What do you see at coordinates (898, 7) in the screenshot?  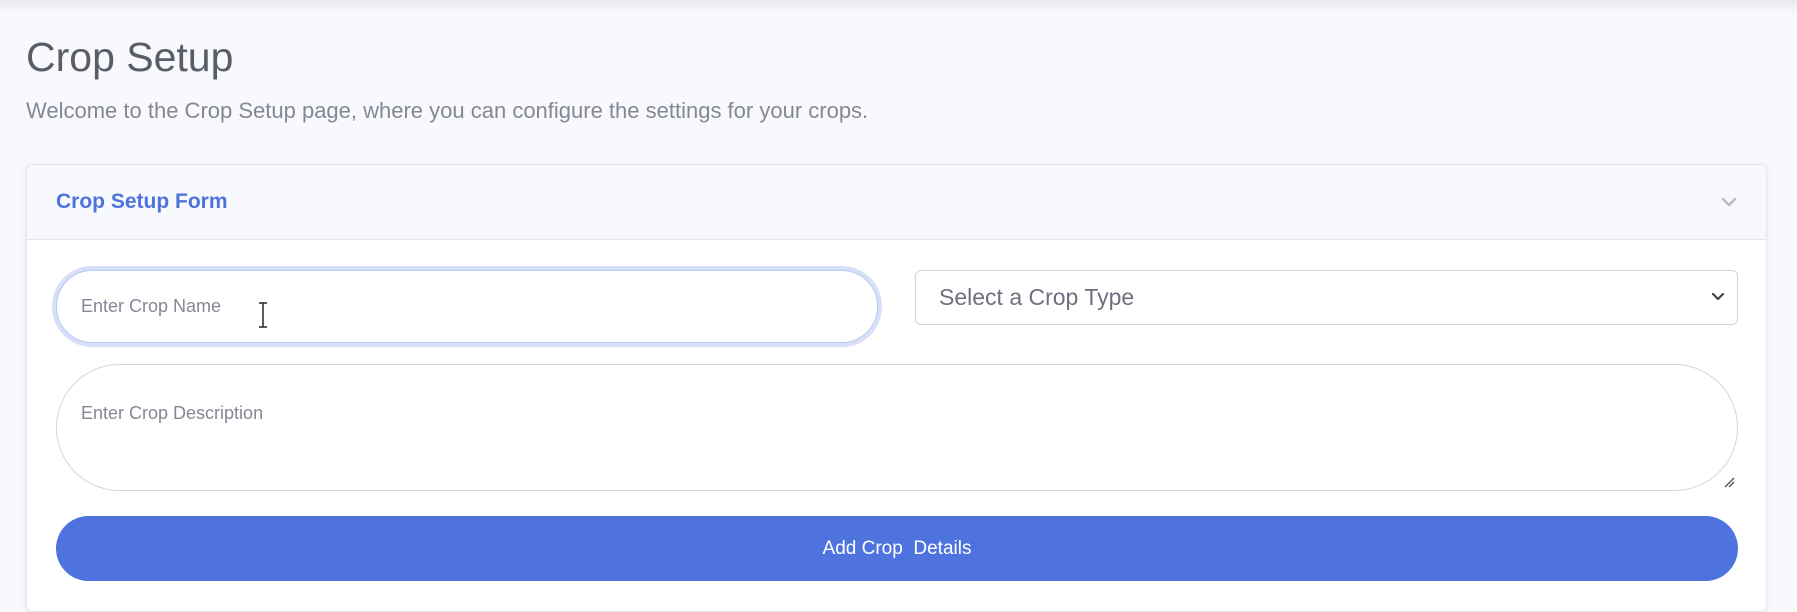 I see `topbar-shadow` at bounding box center [898, 7].